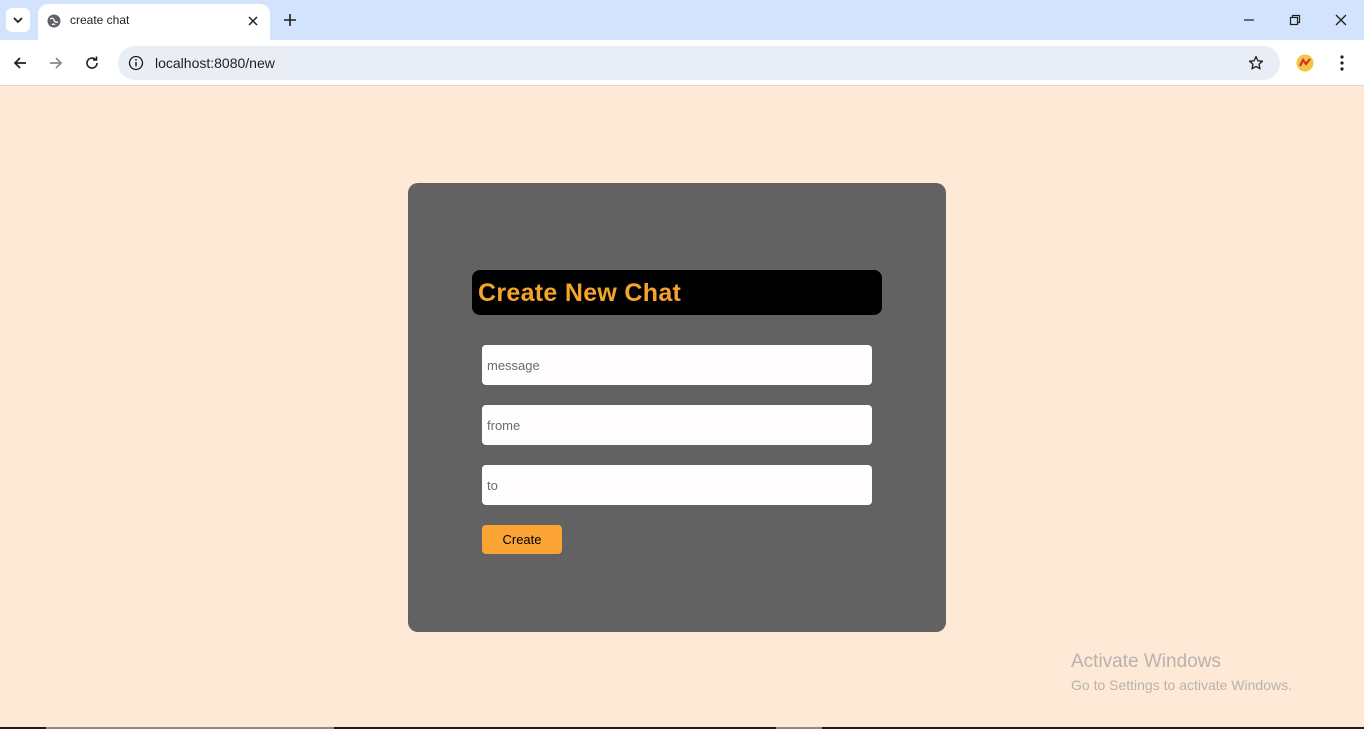 Image resolution: width=1364 pixels, height=729 pixels. I want to click on more-vert-icon, so click(1342, 63).